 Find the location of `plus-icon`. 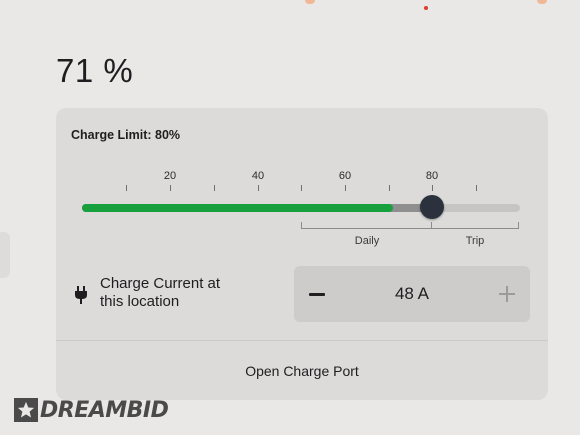

plus-icon is located at coordinates (507, 294).